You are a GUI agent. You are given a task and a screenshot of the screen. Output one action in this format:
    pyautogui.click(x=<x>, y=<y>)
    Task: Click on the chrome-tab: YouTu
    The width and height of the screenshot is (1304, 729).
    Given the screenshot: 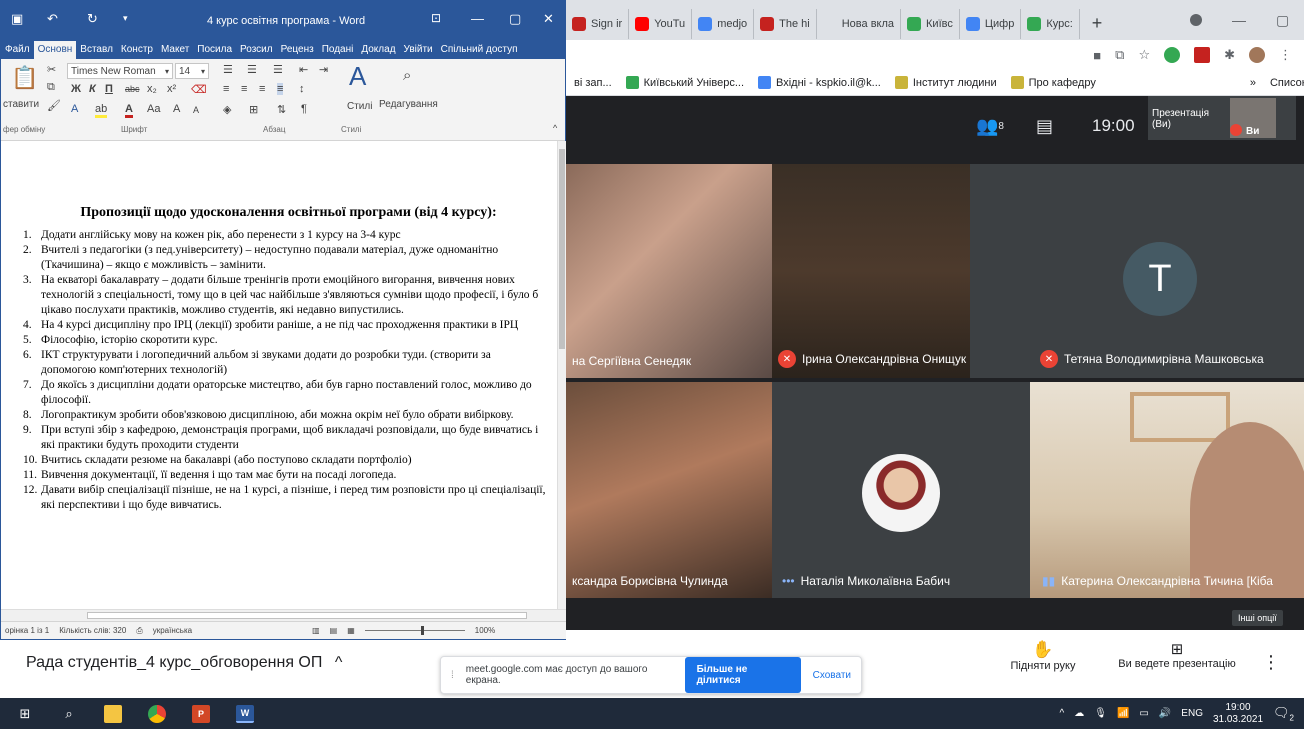 What is the action you would take?
    pyautogui.click(x=661, y=24)
    